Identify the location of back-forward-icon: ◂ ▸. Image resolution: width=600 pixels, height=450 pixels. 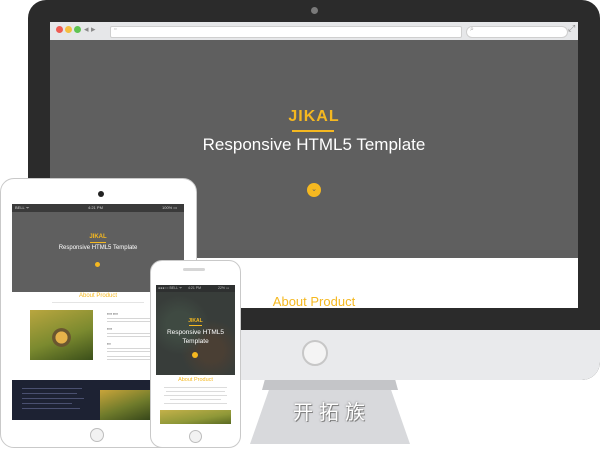
(90, 29).